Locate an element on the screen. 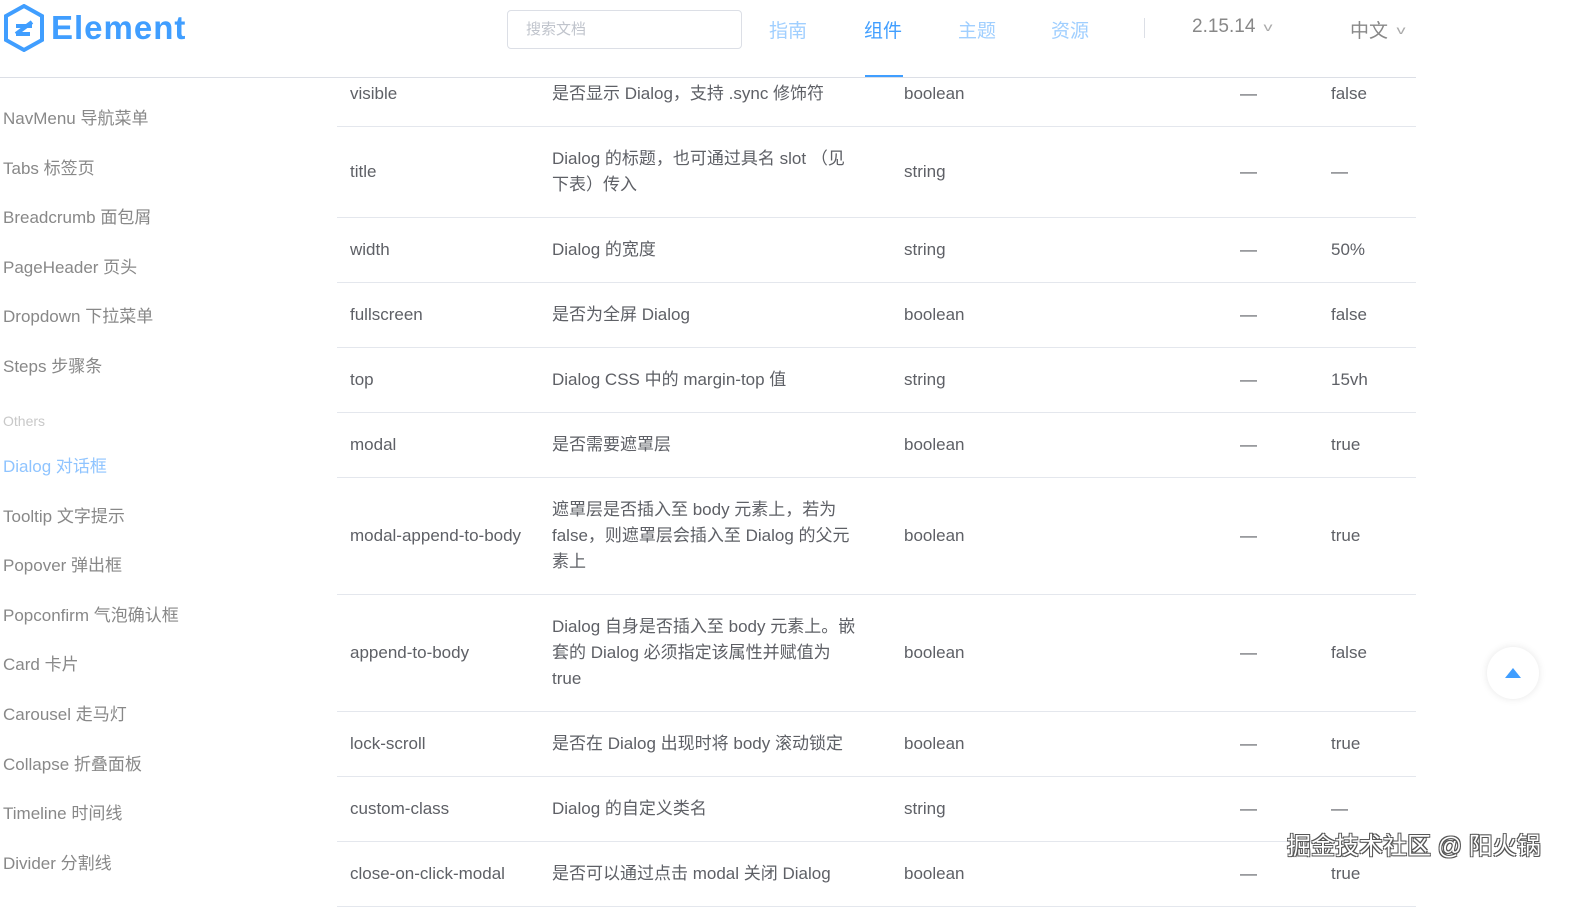 The width and height of the screenshot is (1581, 907). description-cell: Dialog 的自定义类名 is located at coordinates (629, 808).